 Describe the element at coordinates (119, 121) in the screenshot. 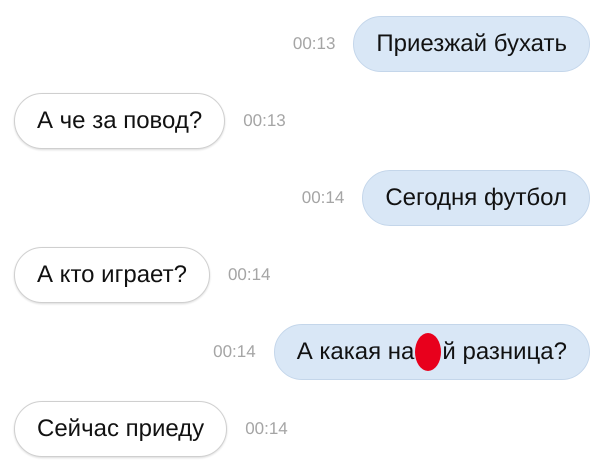

I see `message-text: А че за повод?` at that location.